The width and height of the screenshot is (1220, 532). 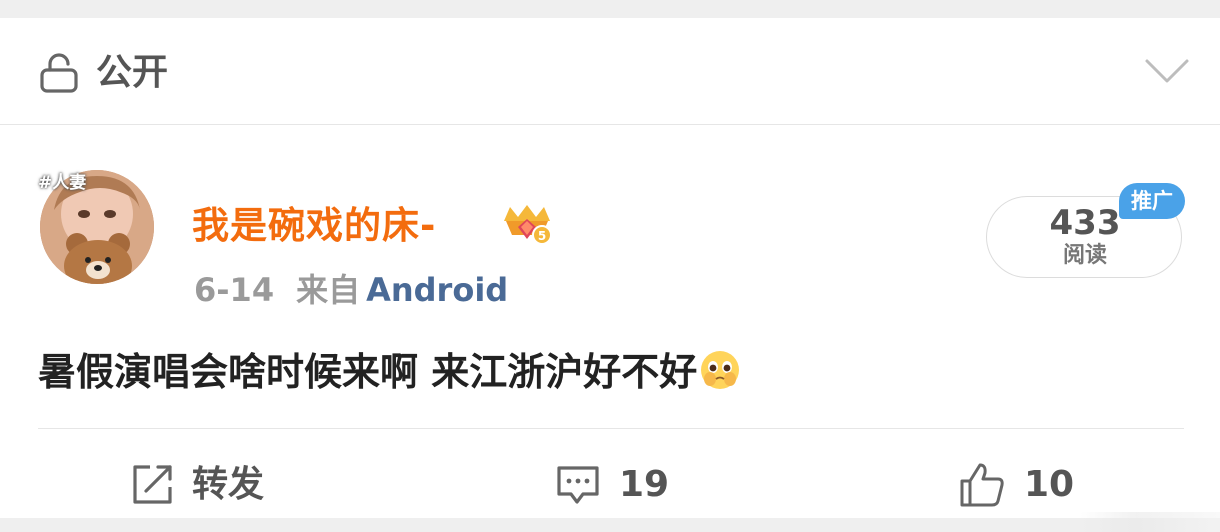 What do you see at coordinates (1150, 522) in the screenshot?
I see `watermark` at bounding box center [1150, 522].